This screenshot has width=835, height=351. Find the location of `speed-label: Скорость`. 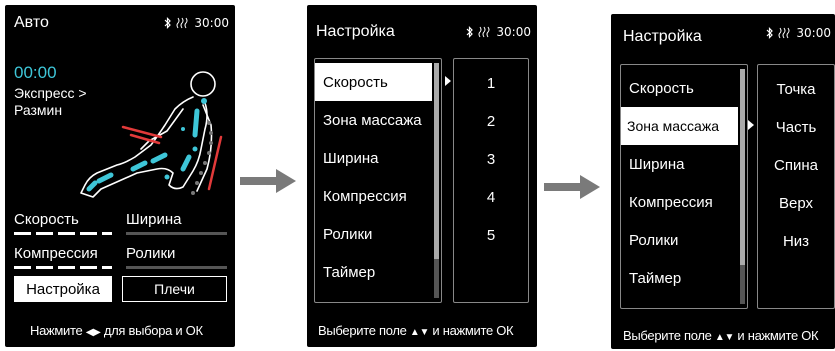

speed-label: Скорость is located at coordinates (46, 219).